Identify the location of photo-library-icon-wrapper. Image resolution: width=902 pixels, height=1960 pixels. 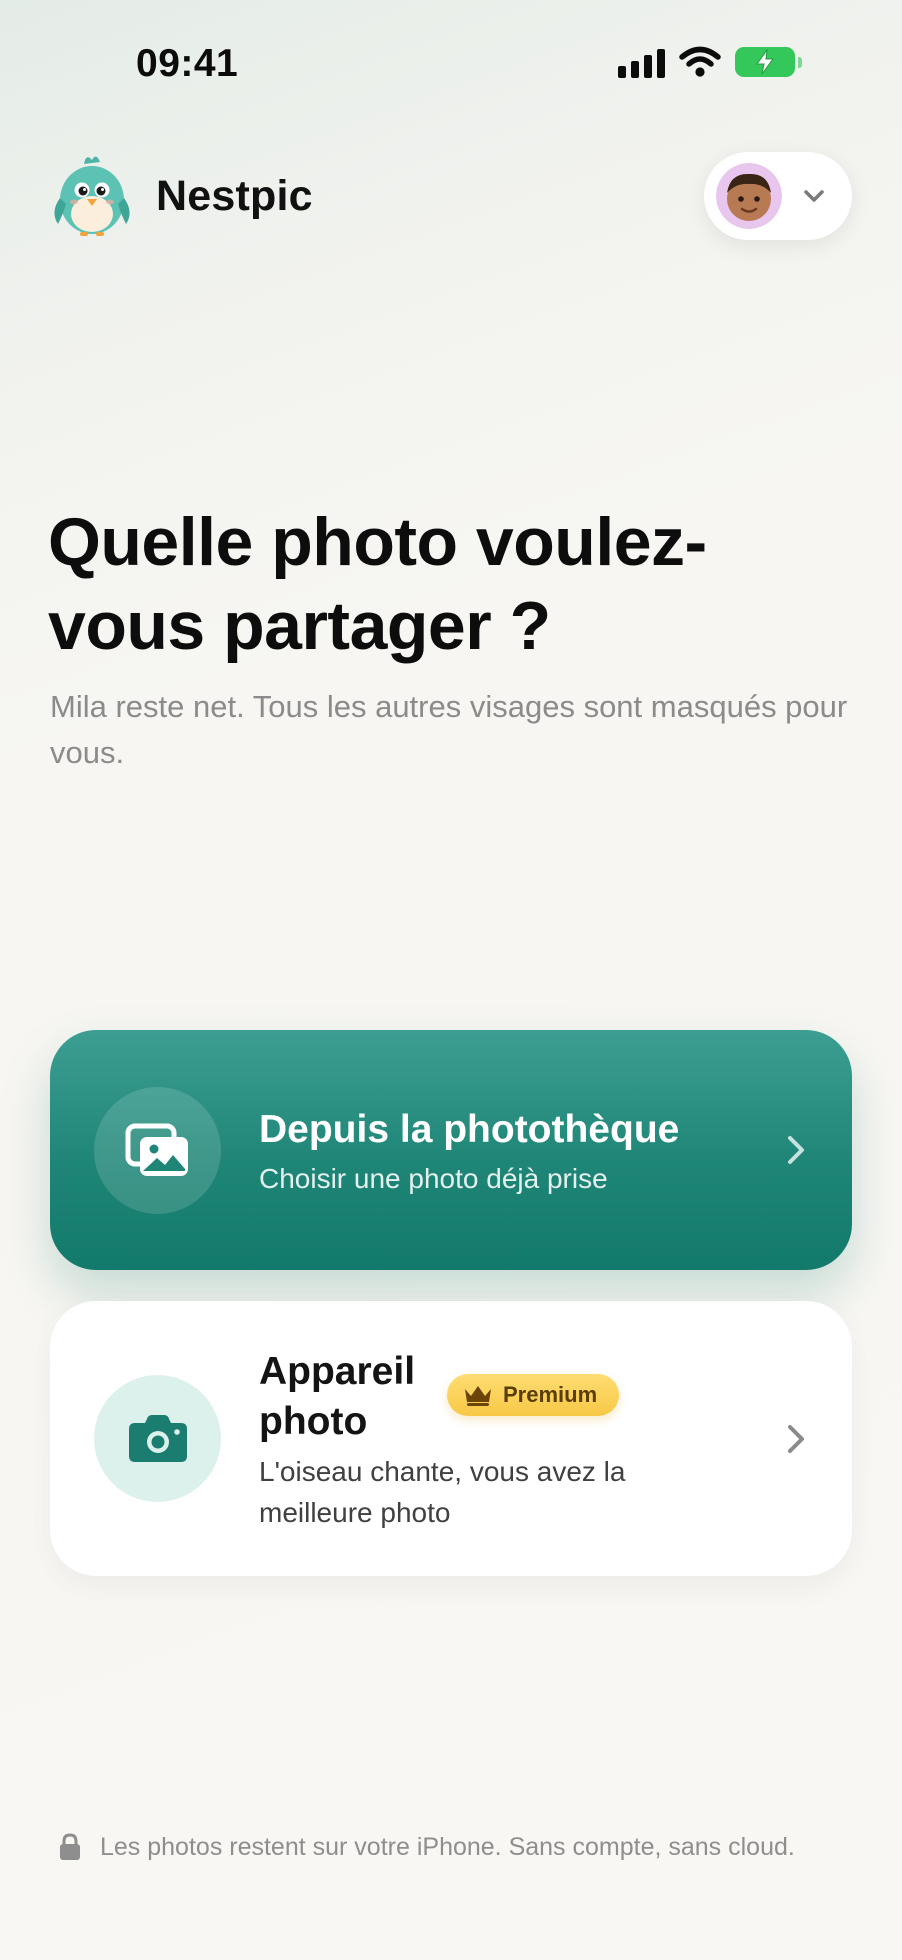
(157, 1150).